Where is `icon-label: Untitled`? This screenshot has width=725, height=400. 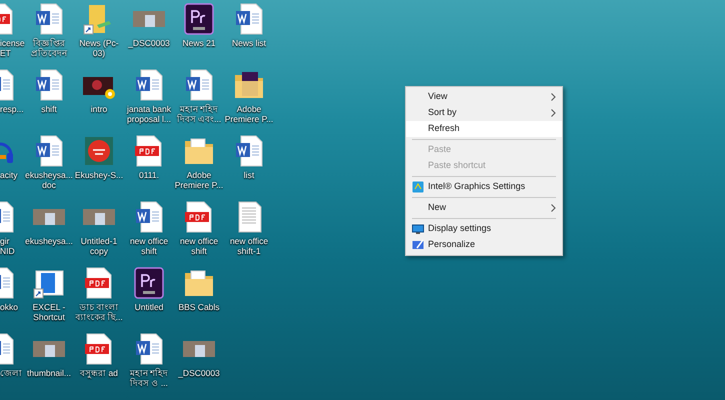
icon-label: Untitled is located at coordinates (149, 307).